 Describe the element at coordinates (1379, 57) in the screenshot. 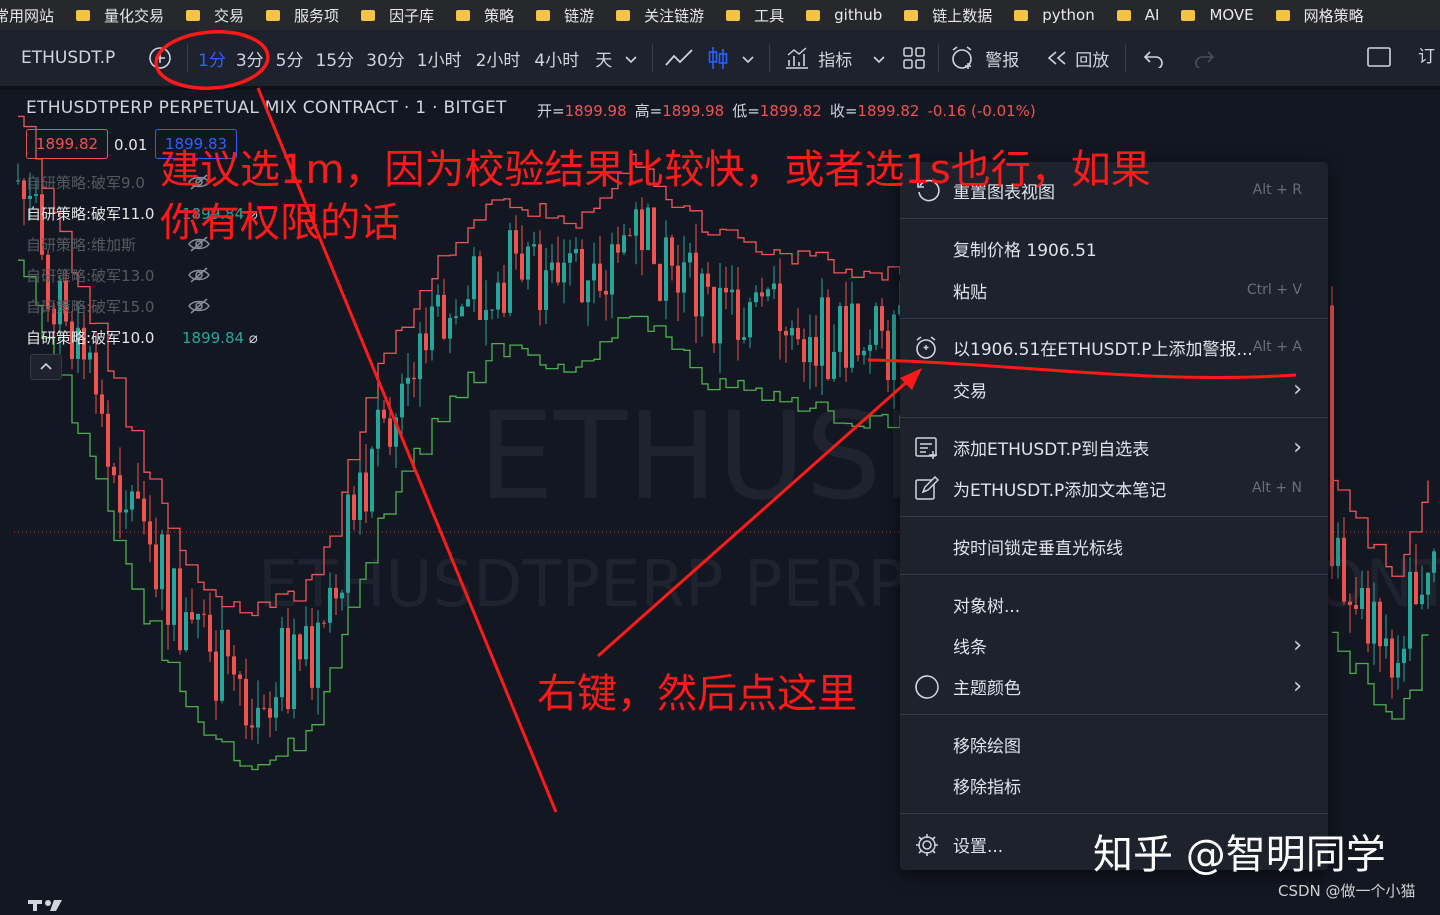

I see `fullscreen-icon` at that location.